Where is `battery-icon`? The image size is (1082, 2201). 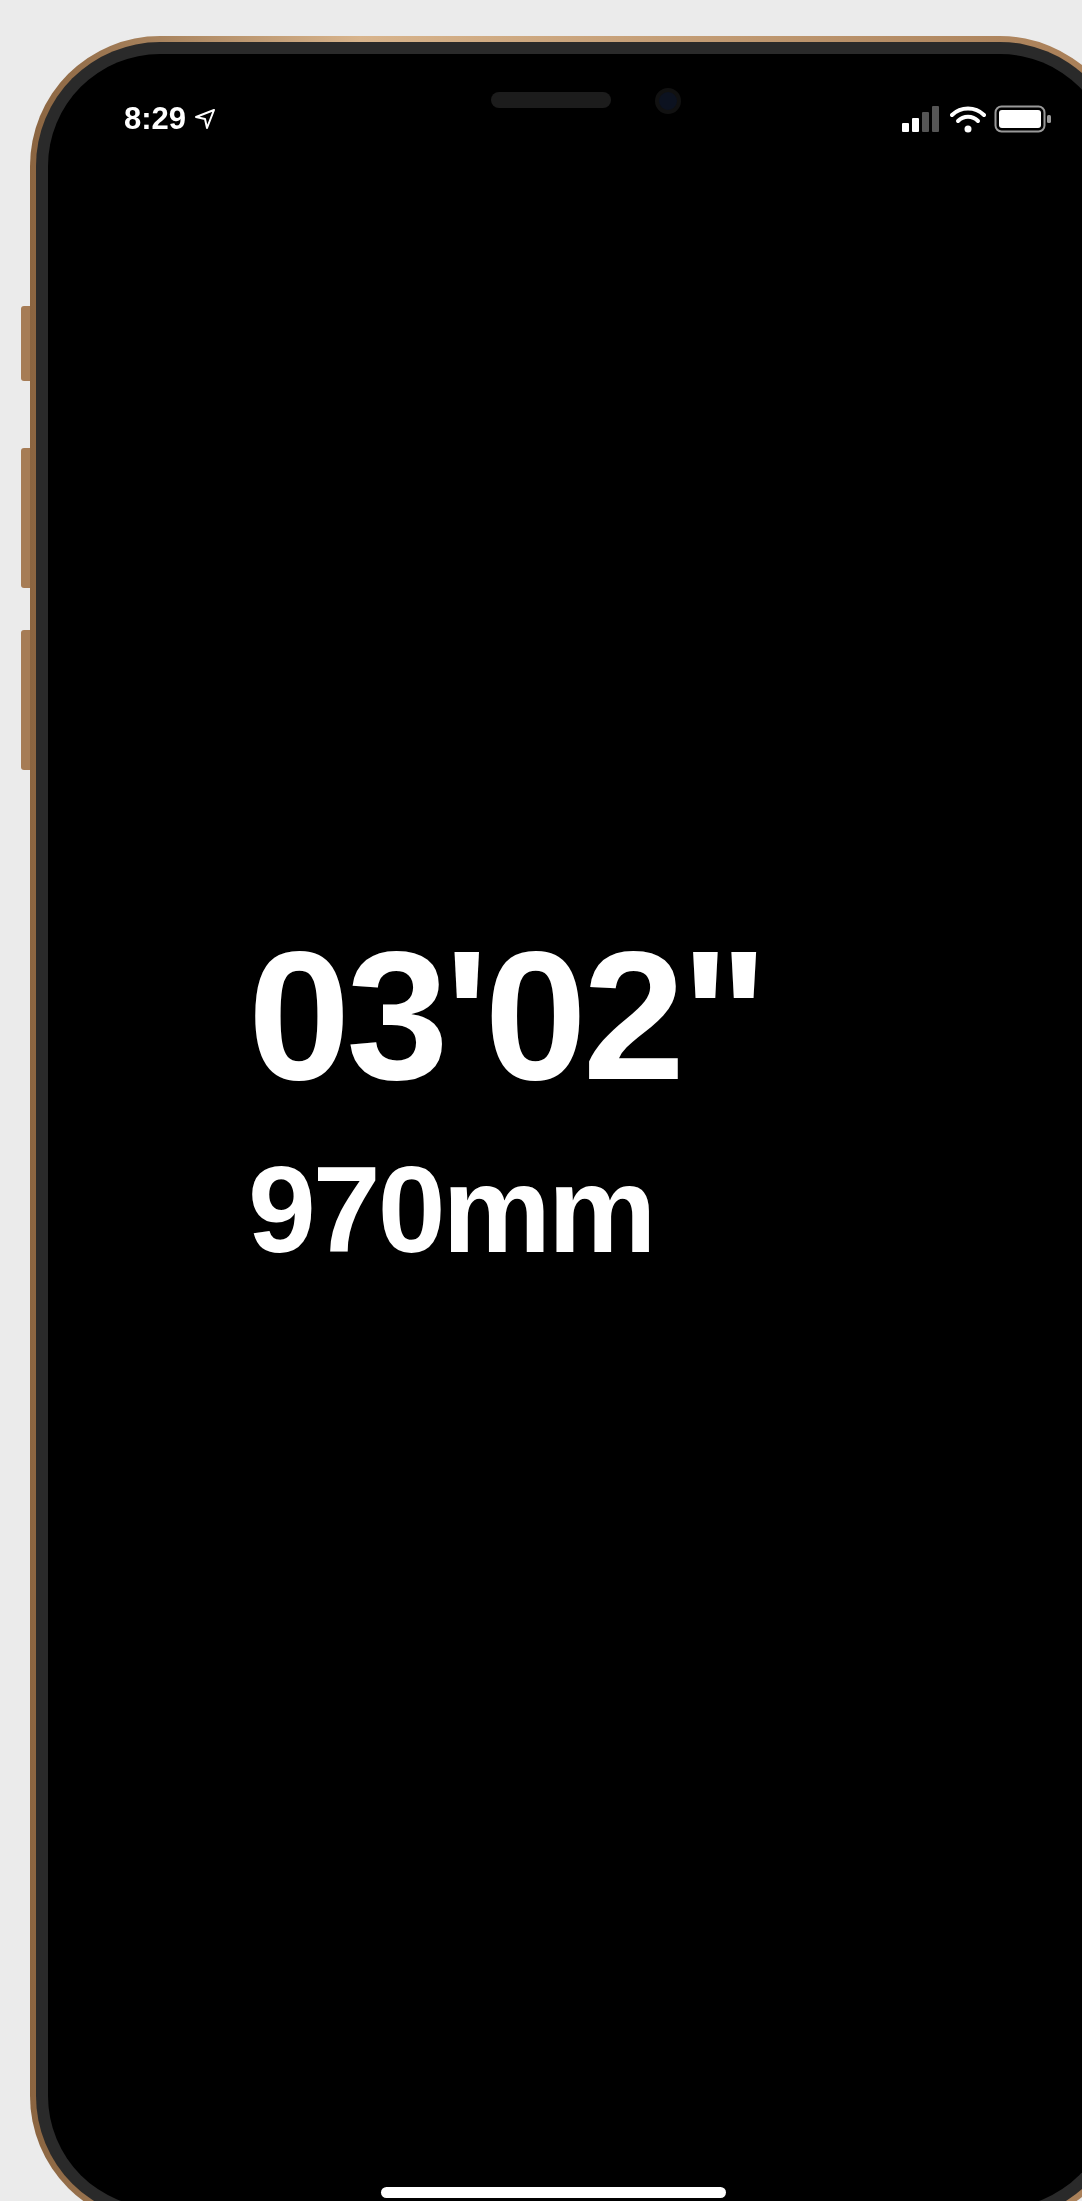
battery-icon is located at coordinates (1023, 119).